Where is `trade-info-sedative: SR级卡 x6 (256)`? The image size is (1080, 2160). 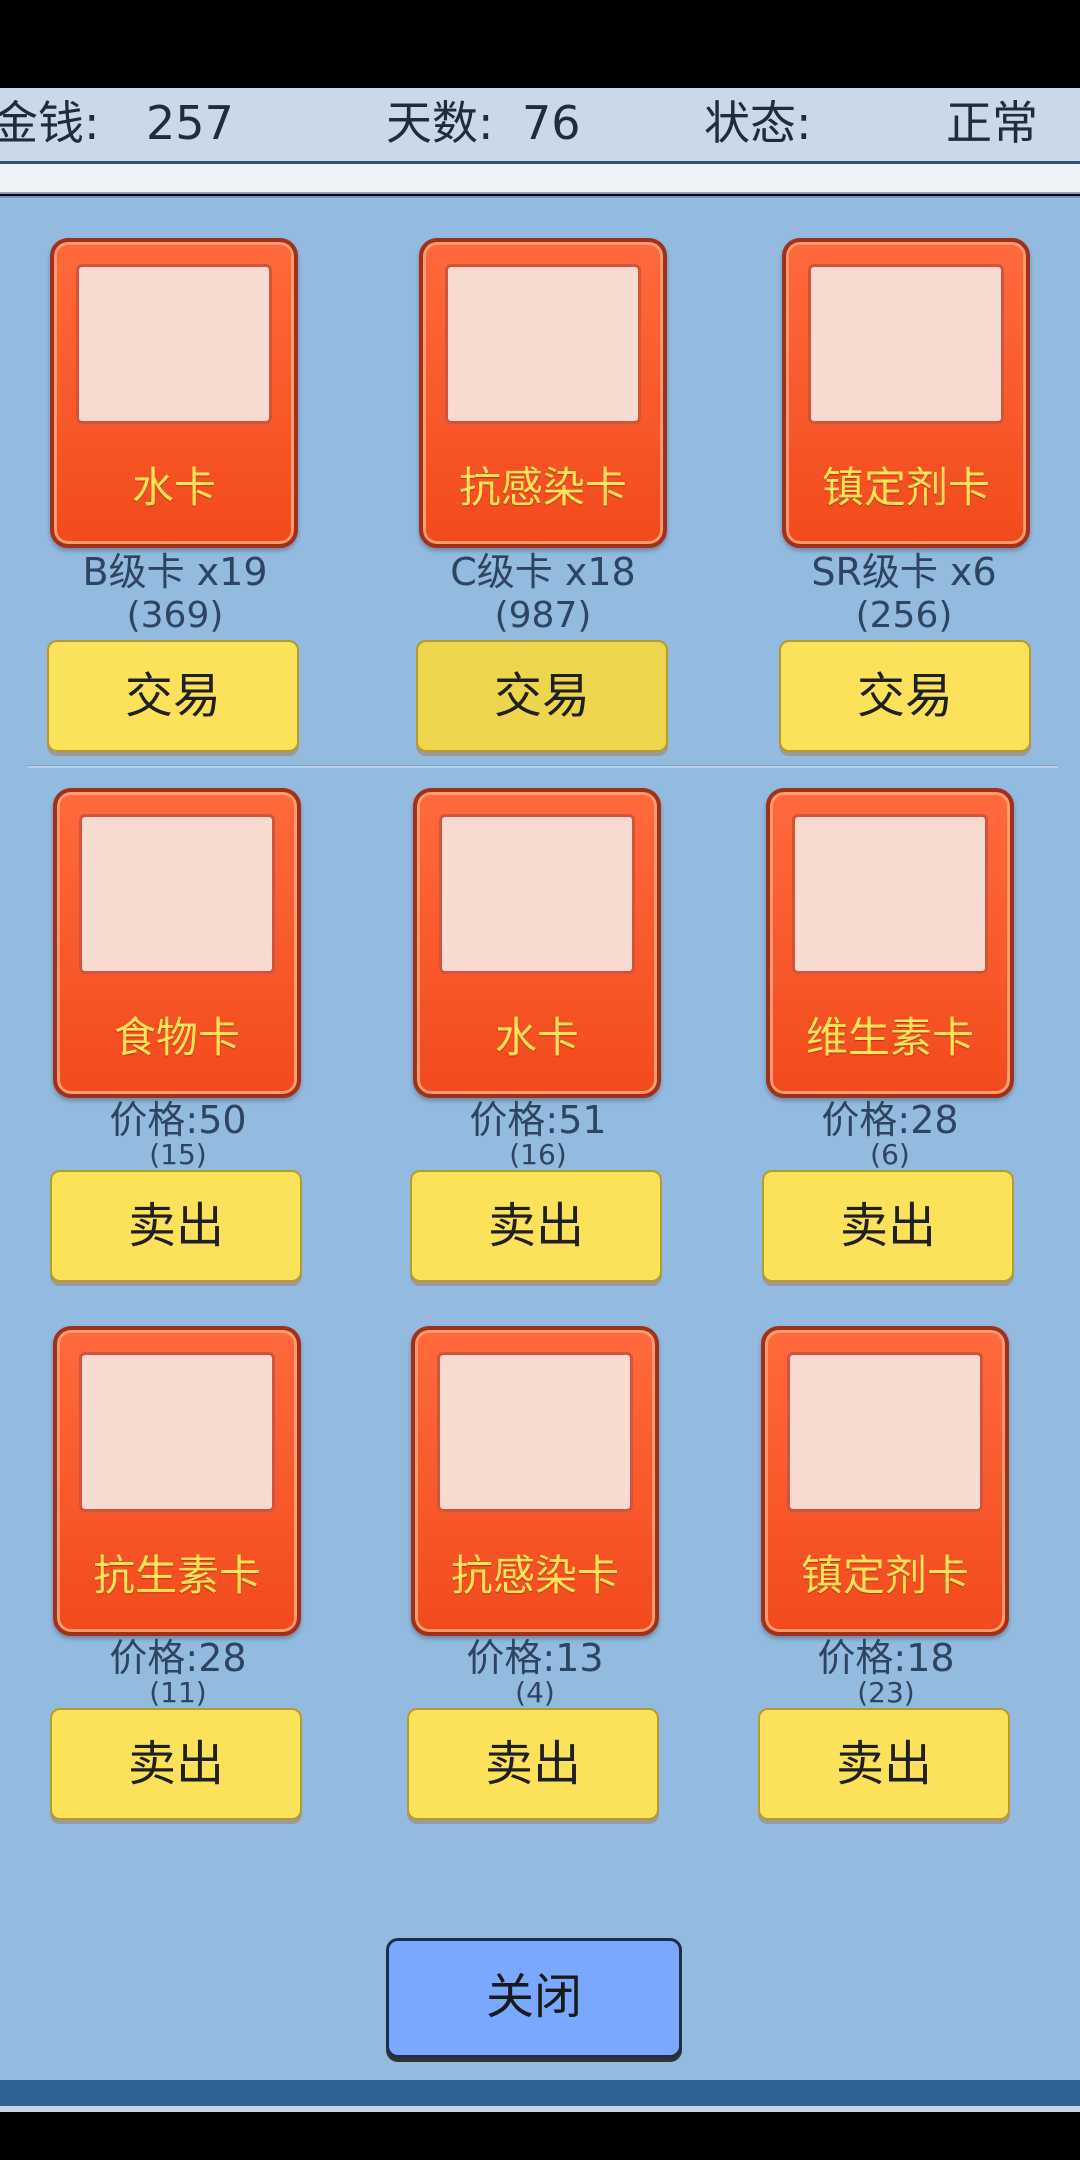
trade-info-sedative: SR级卡 x6 (256) is located at coordinates (904, 594).